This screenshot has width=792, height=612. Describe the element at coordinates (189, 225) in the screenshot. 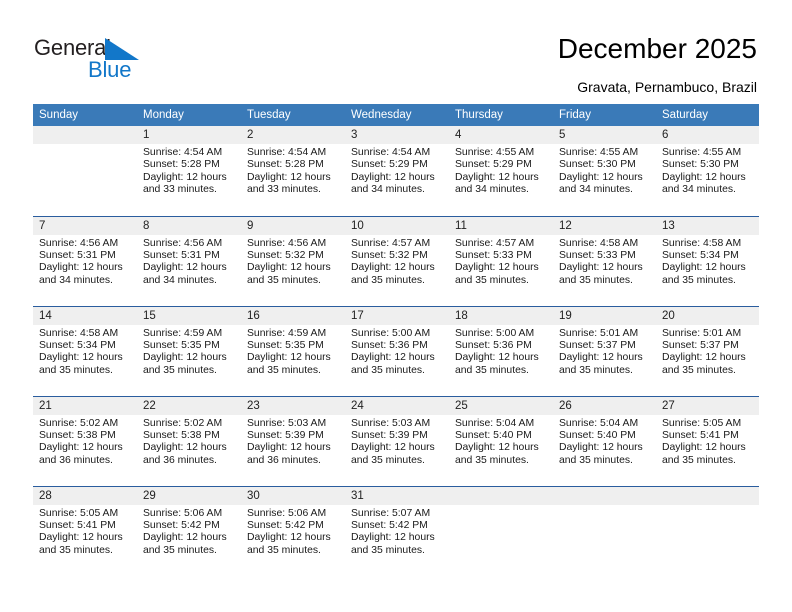

I see `day-number: 8` at that location.